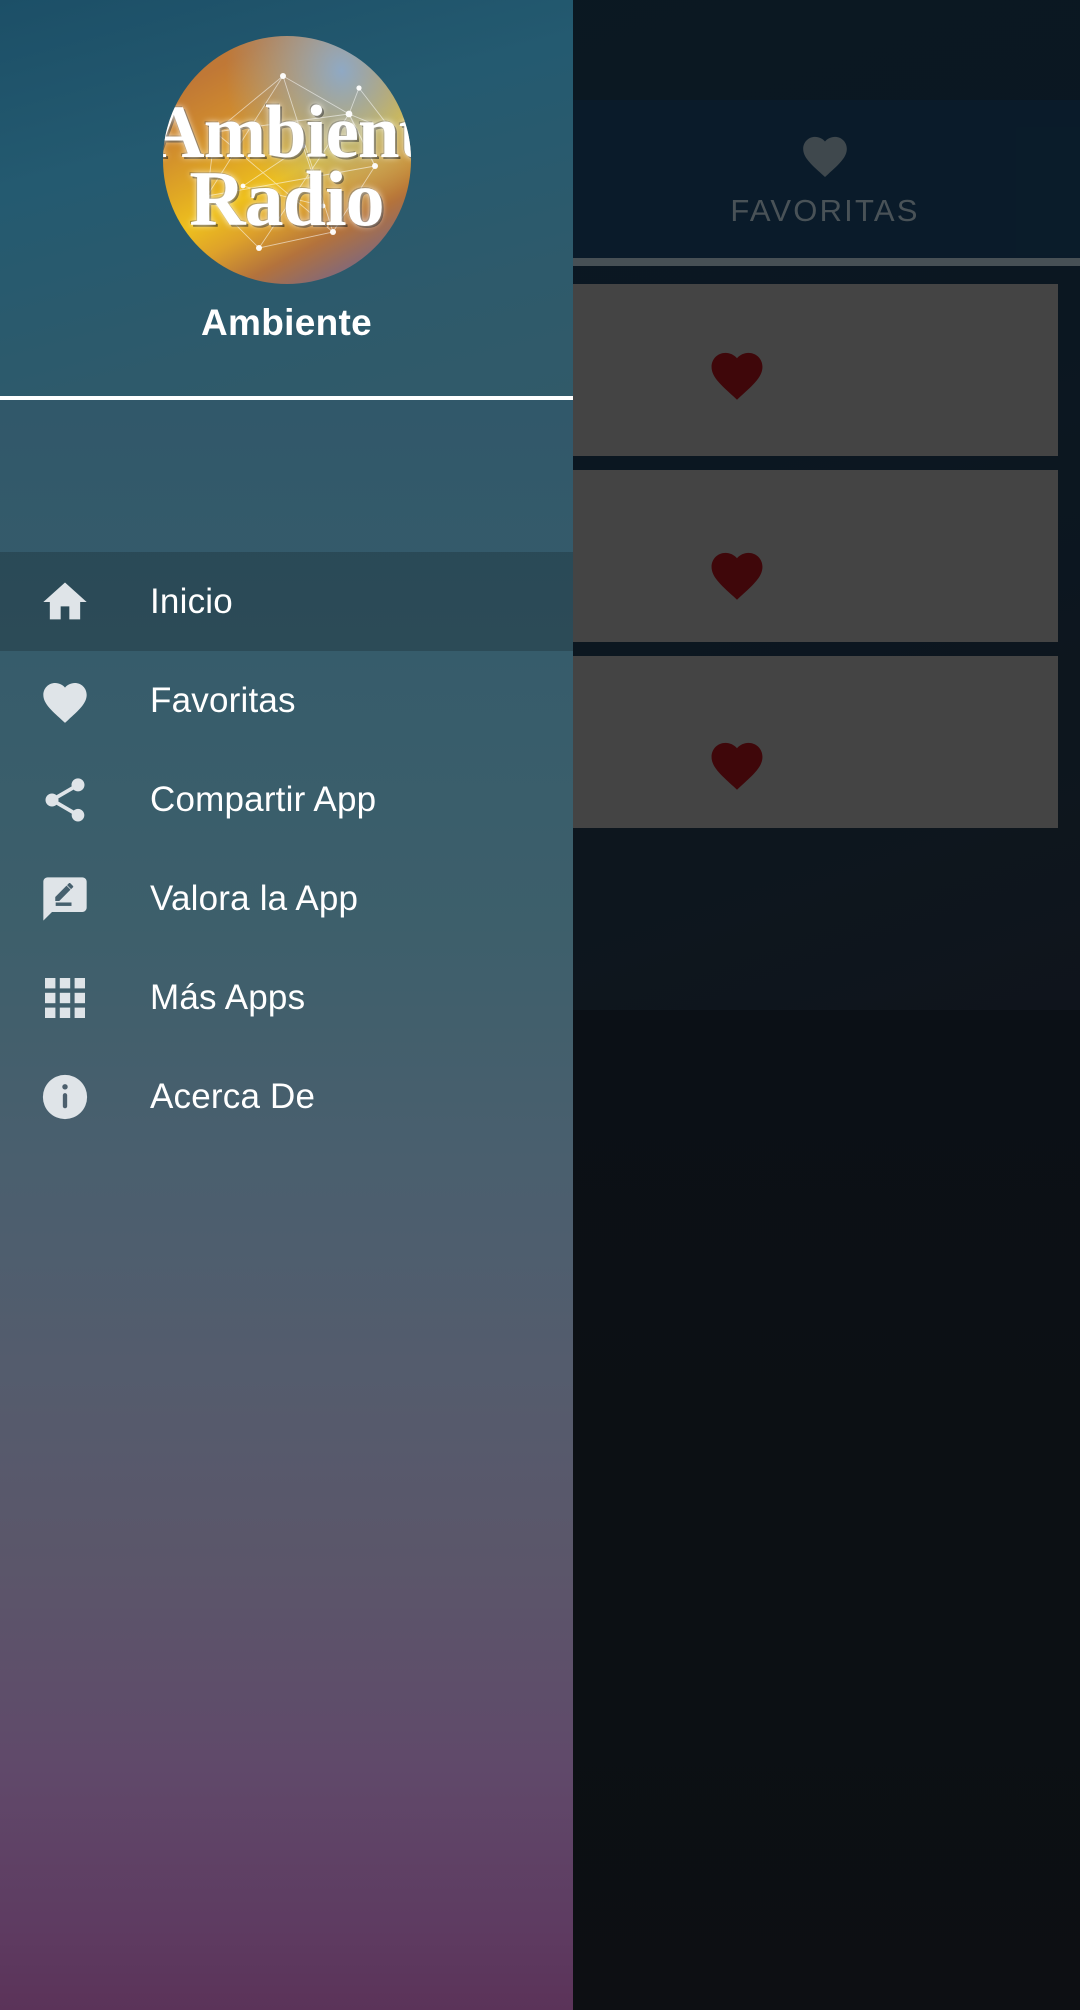 This screenshot has height=2010, width=1080. I want to click on logo-text: Ambient Radio, so click(287, 160).